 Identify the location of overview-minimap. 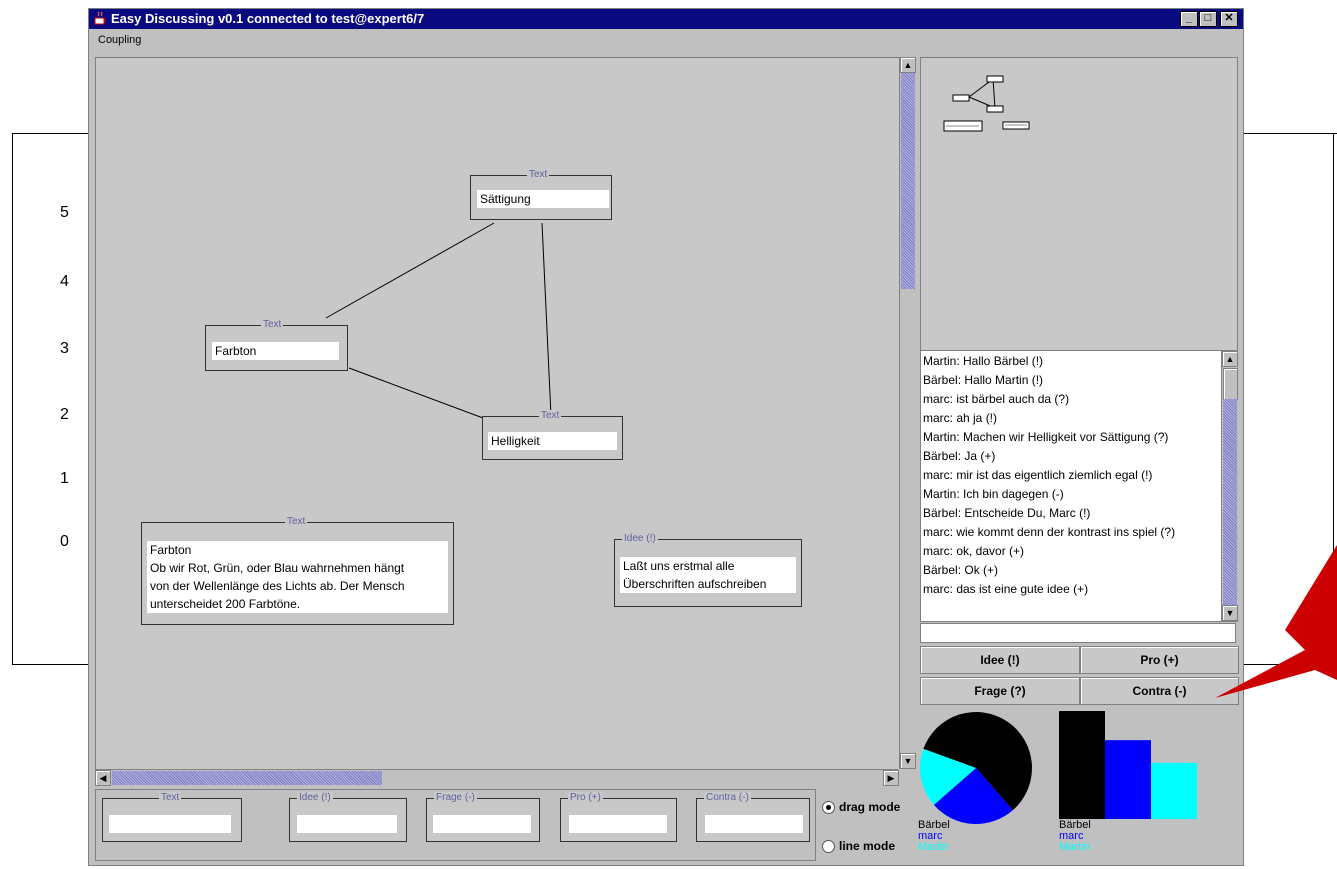
(1079, 204).